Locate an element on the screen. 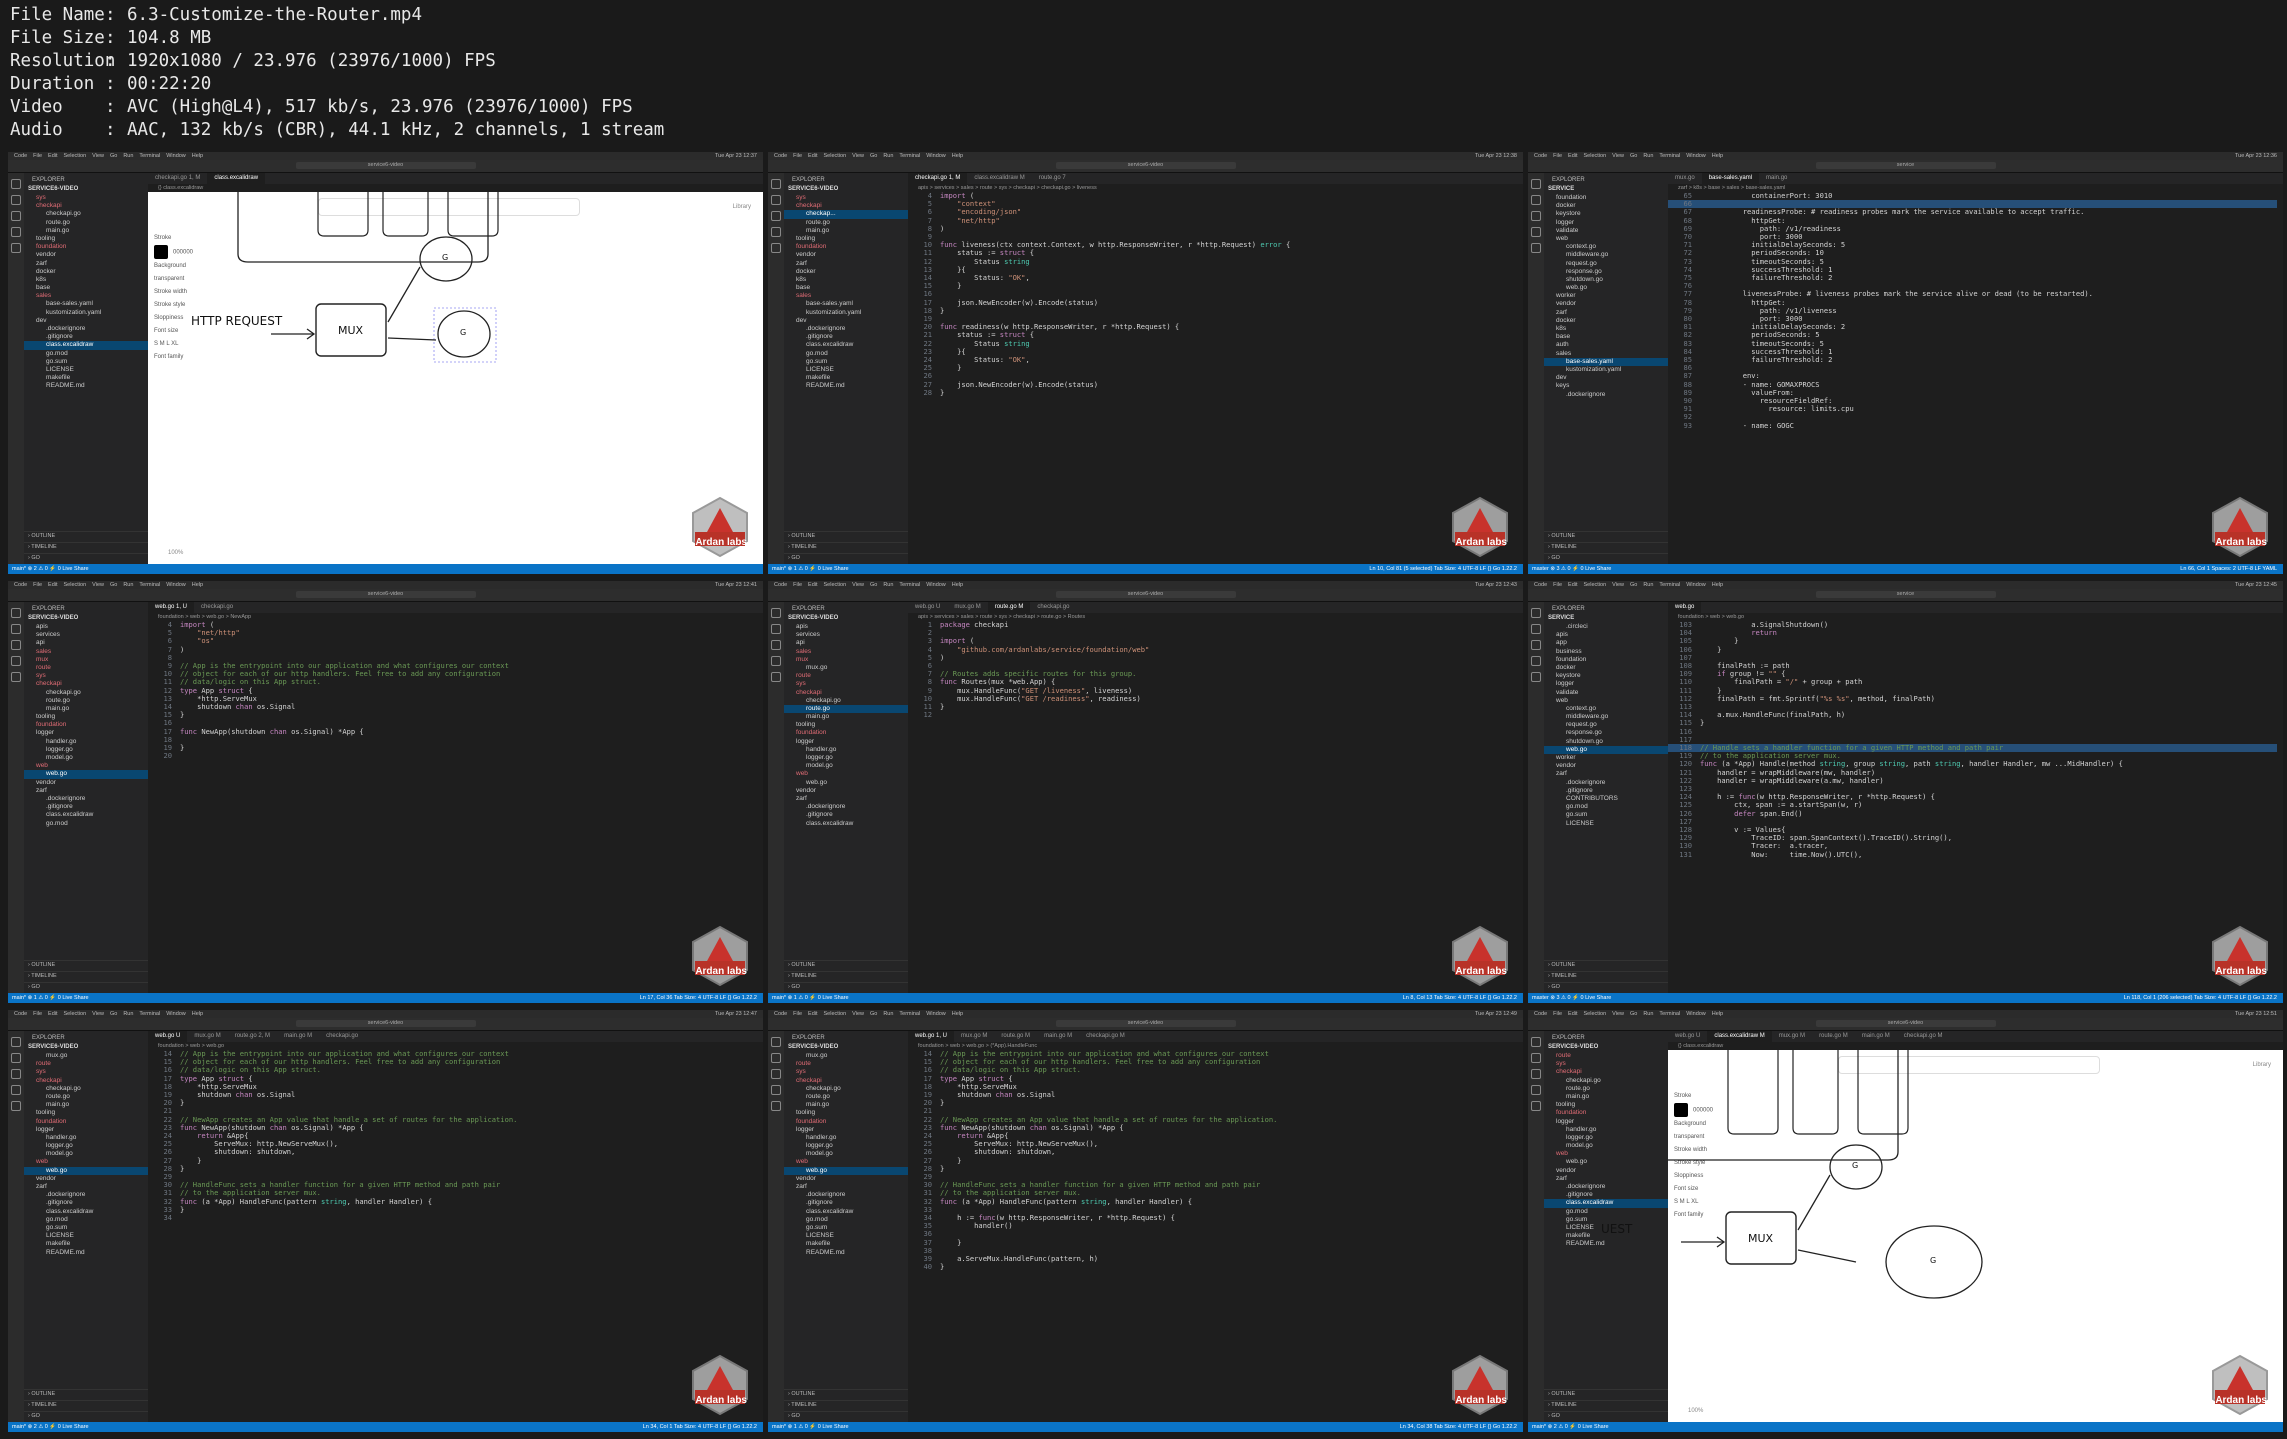 Image resolution: width=2287 pixels, height=1439 pixels. file-tree-item: api is located at coordinates (846, 643).